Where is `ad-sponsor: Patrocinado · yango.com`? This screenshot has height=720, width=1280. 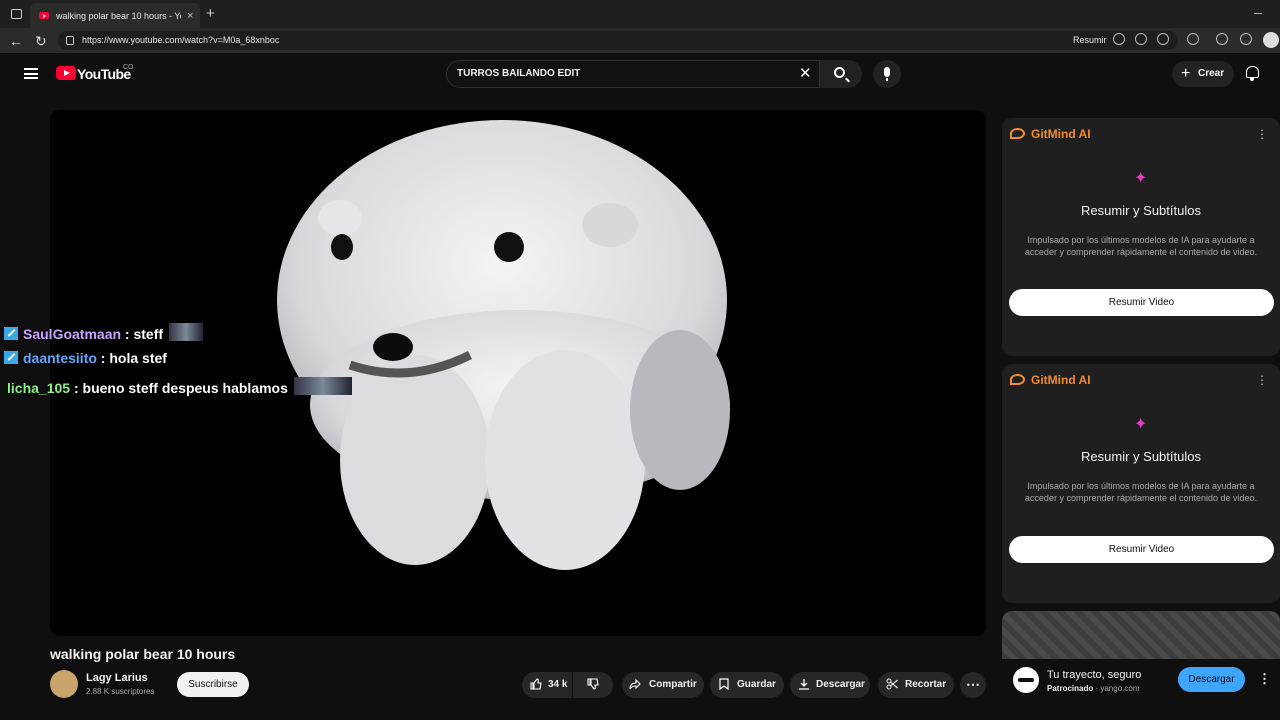 ad-sponsor: Patrocinado · yango.com is located at coordinates (1093, 688).